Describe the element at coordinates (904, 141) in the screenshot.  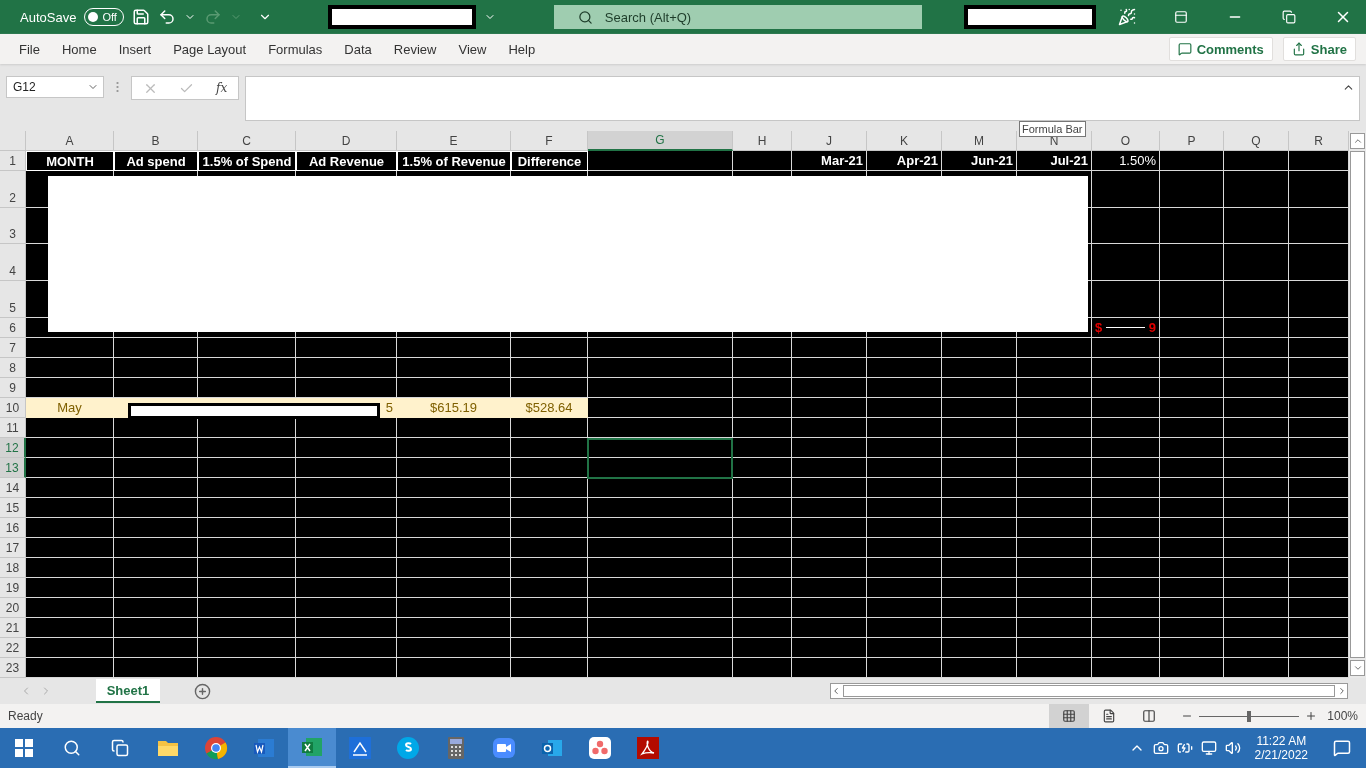
I see `column-header: K` at that location.